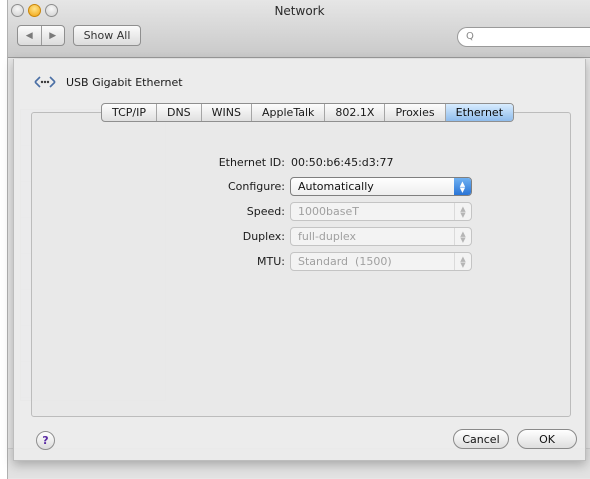  I want to click on tab-tcpip: TCP/IP, so click(129, 112).